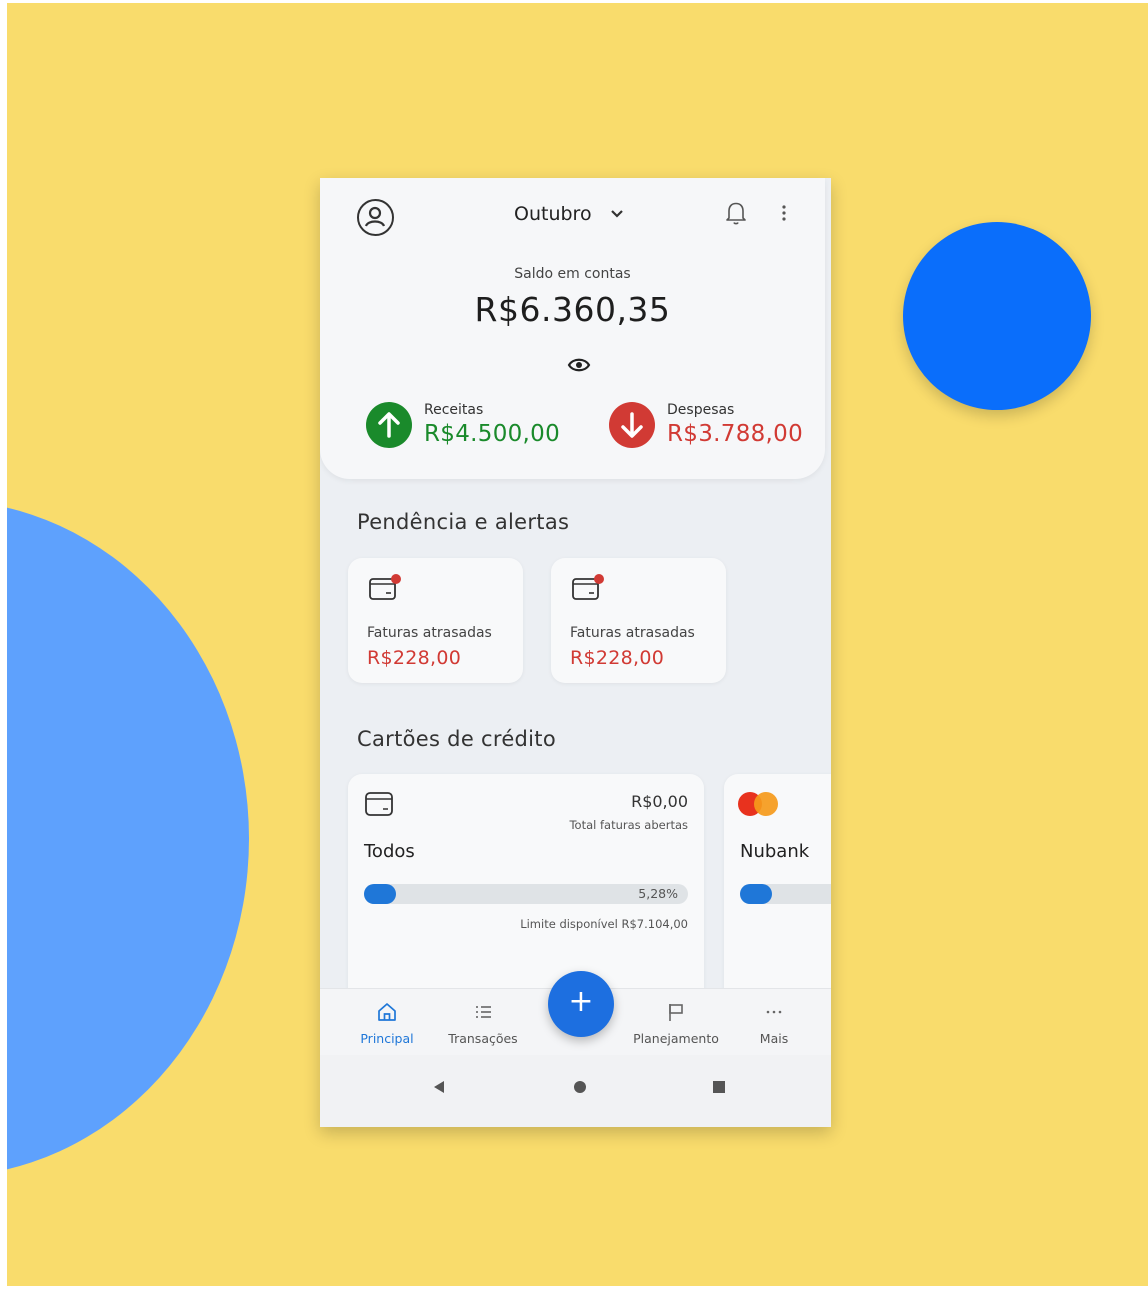  What do you see at coordinates (719, 1087) in the screenshot?
I see `recents-icon` at bounding box center [719, 1087].